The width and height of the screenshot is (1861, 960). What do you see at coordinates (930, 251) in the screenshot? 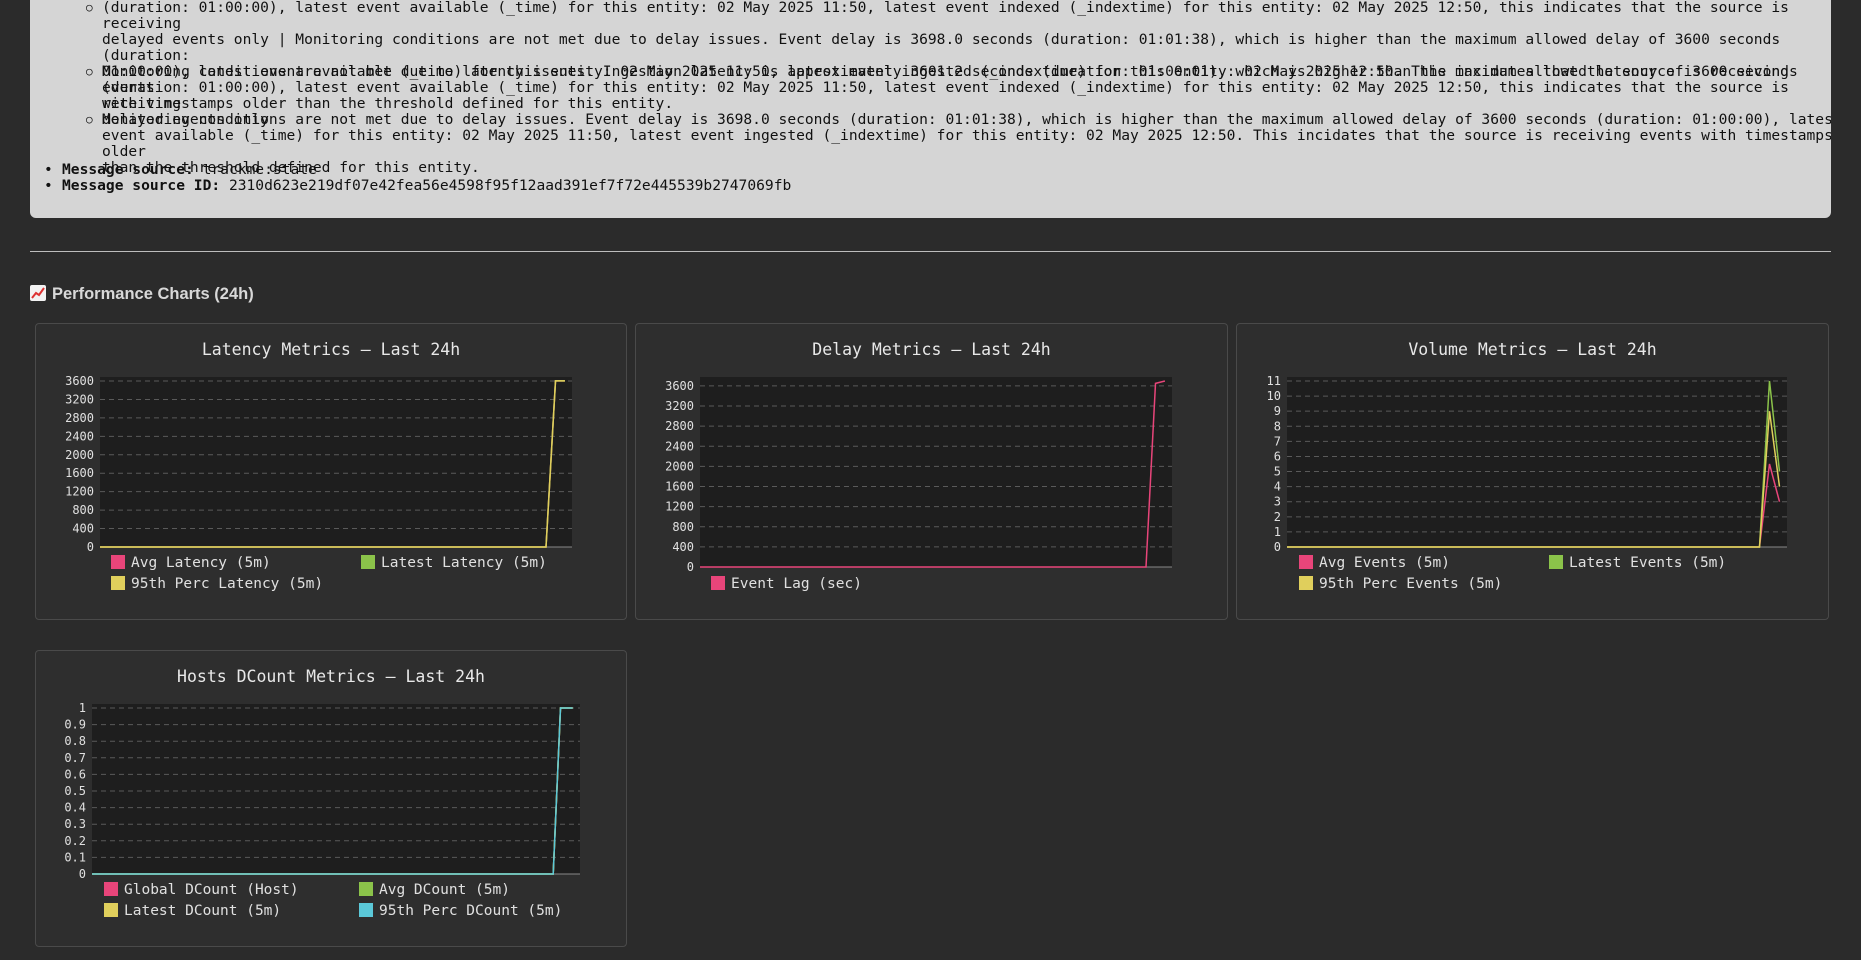
I see `section-divider` at bounding box center [930, 251].